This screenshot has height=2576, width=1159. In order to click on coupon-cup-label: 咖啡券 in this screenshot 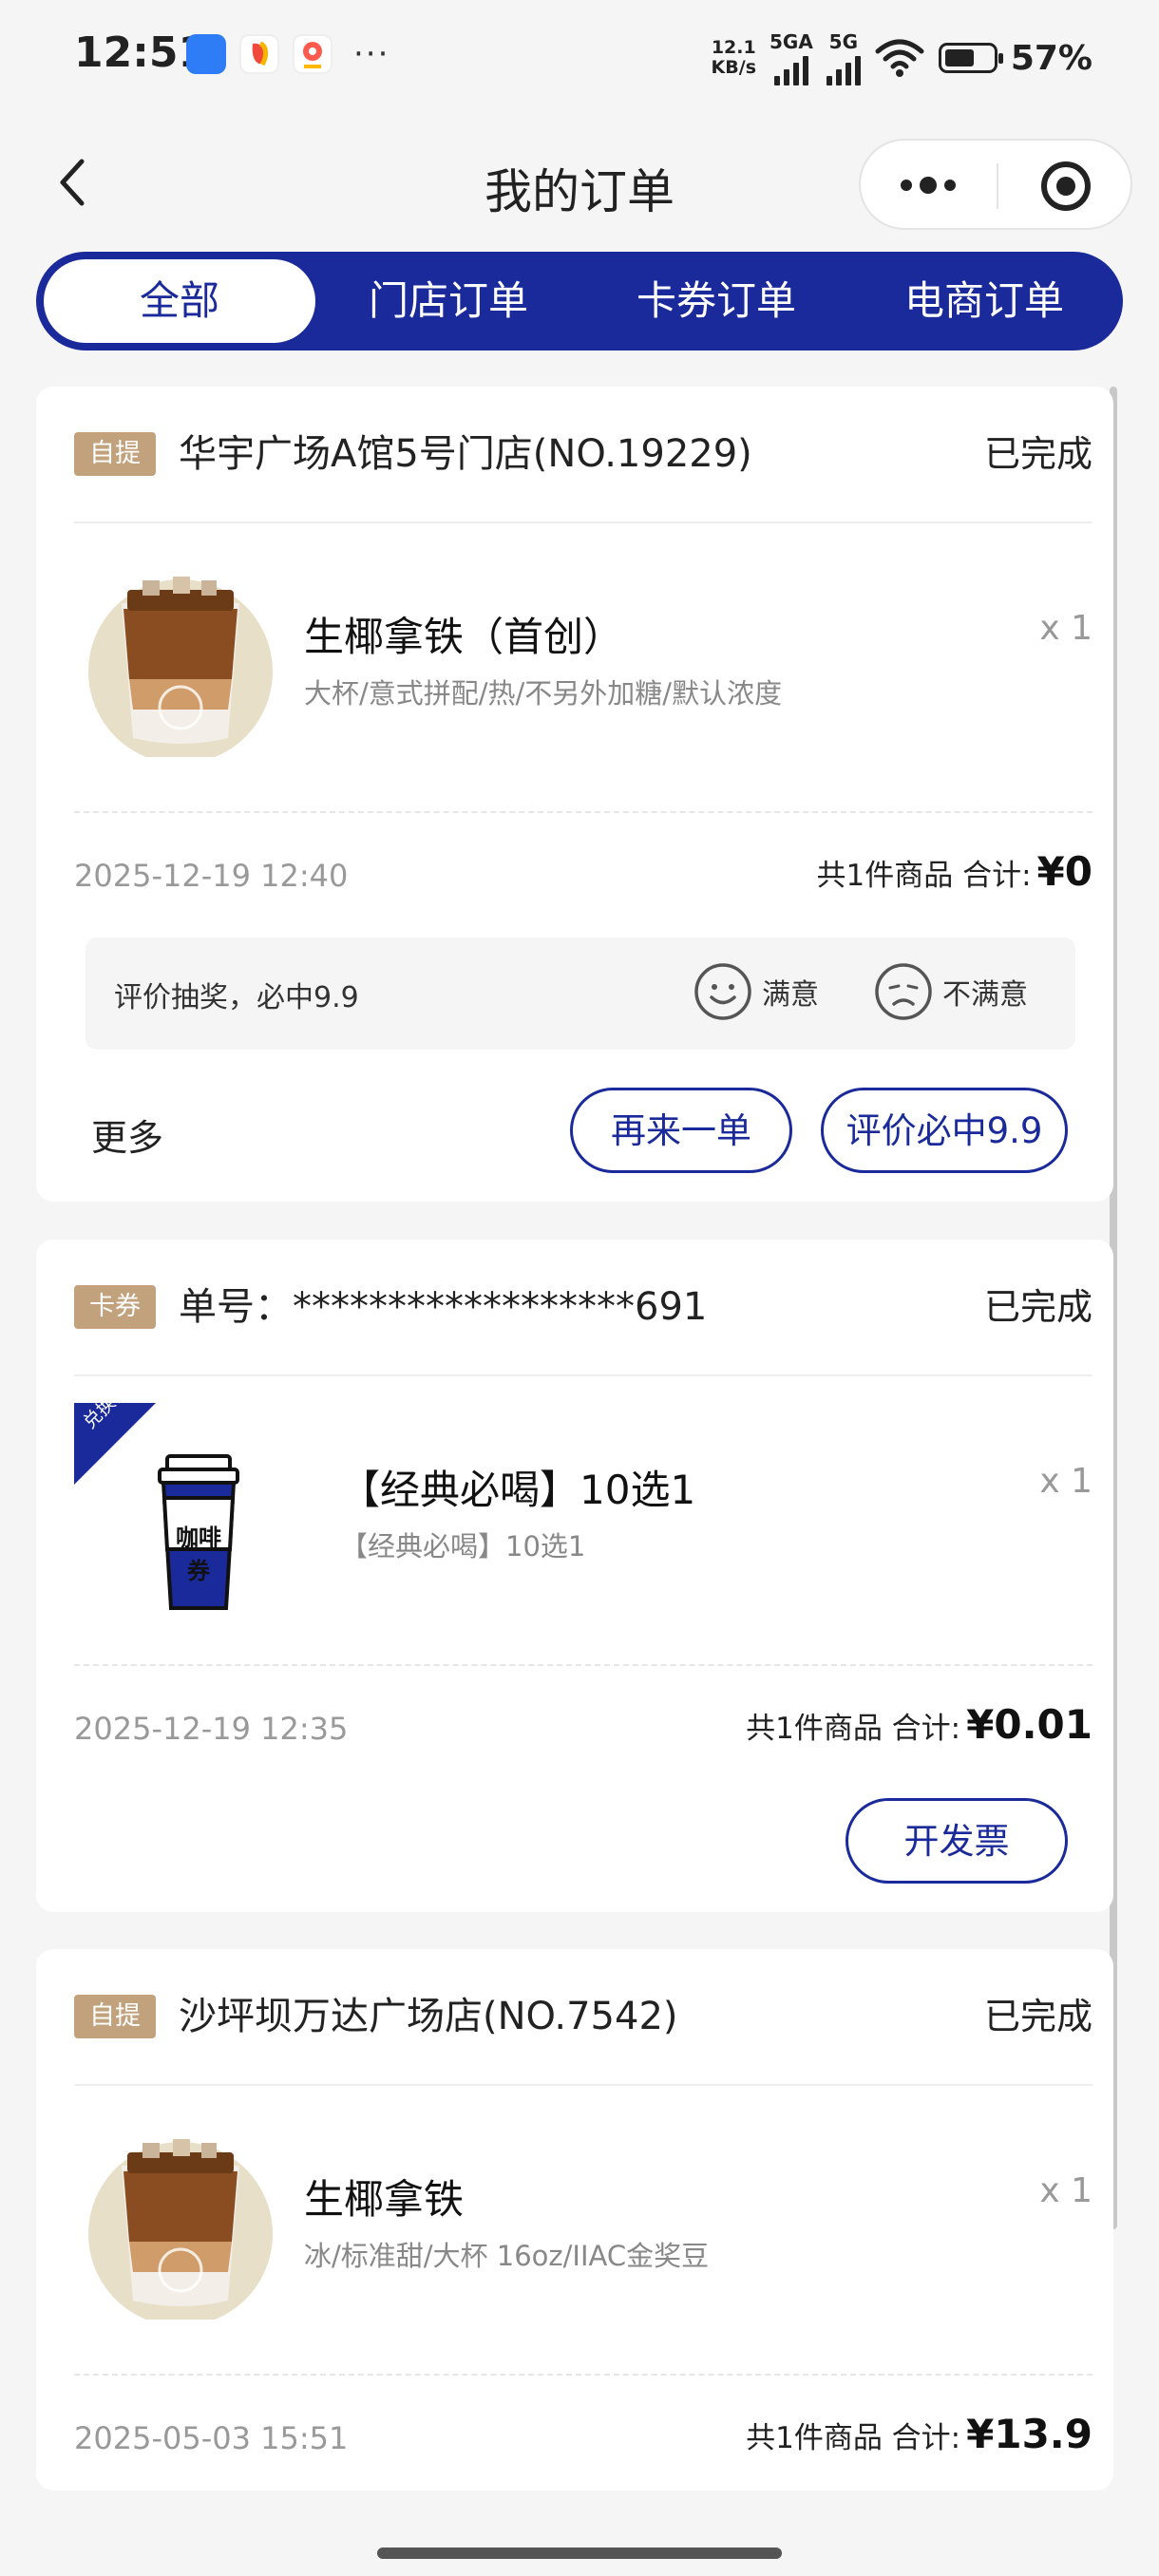, I will do `click(198, 1554)`.